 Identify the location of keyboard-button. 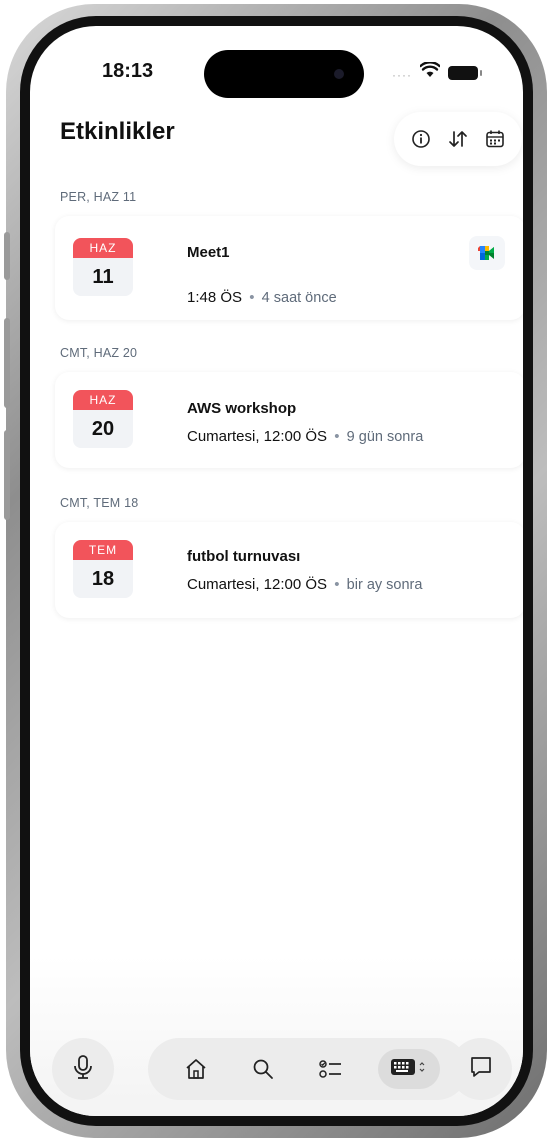
(409, 1069).